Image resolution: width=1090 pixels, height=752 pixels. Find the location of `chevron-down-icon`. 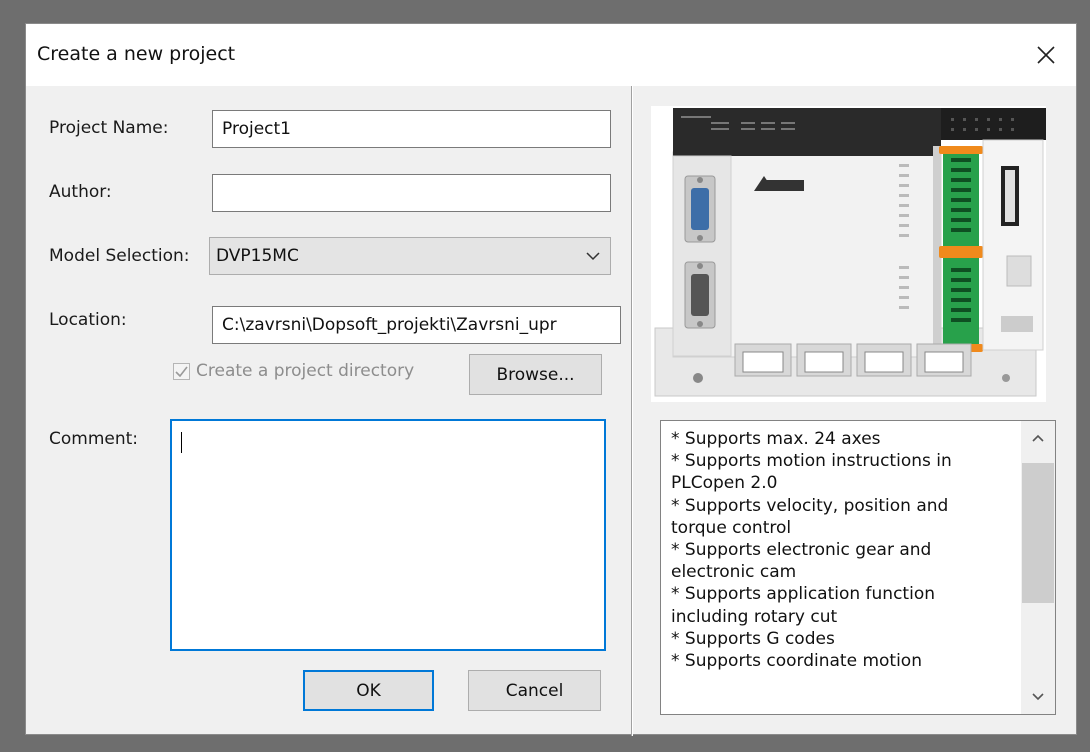

chevron-down-icon is located at coordinates (593, 256).